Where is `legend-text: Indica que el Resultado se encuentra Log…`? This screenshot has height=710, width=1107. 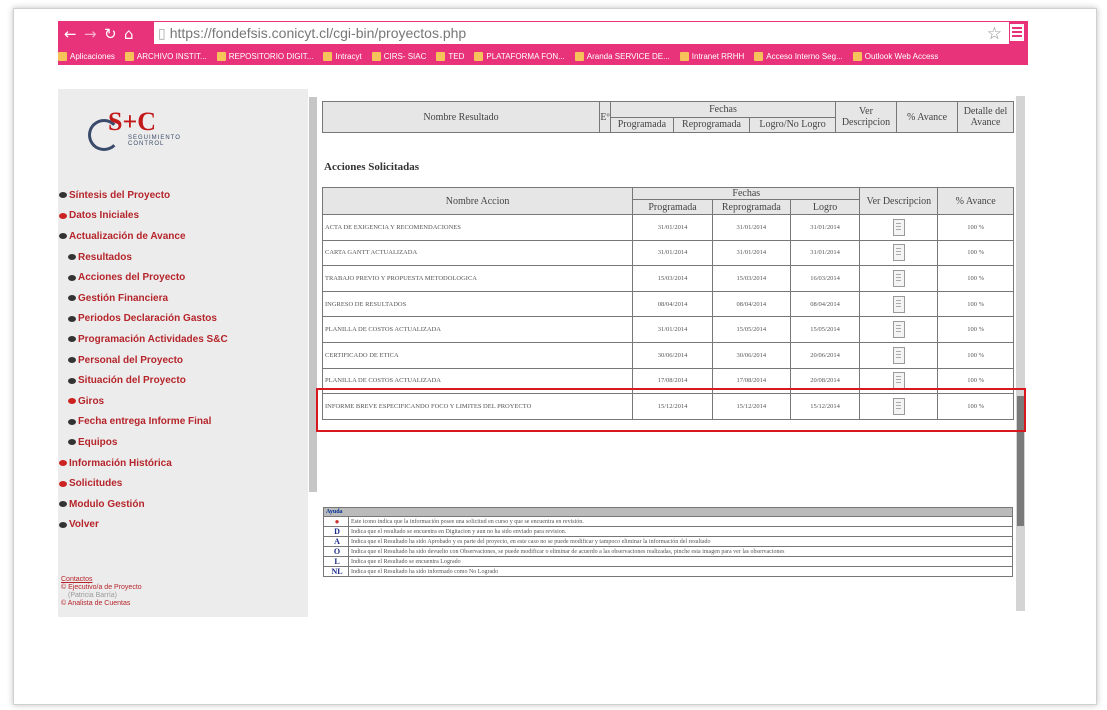 legend-text: Indica que el Resultado se encuentra Log… is located at coordinates (680, 561).